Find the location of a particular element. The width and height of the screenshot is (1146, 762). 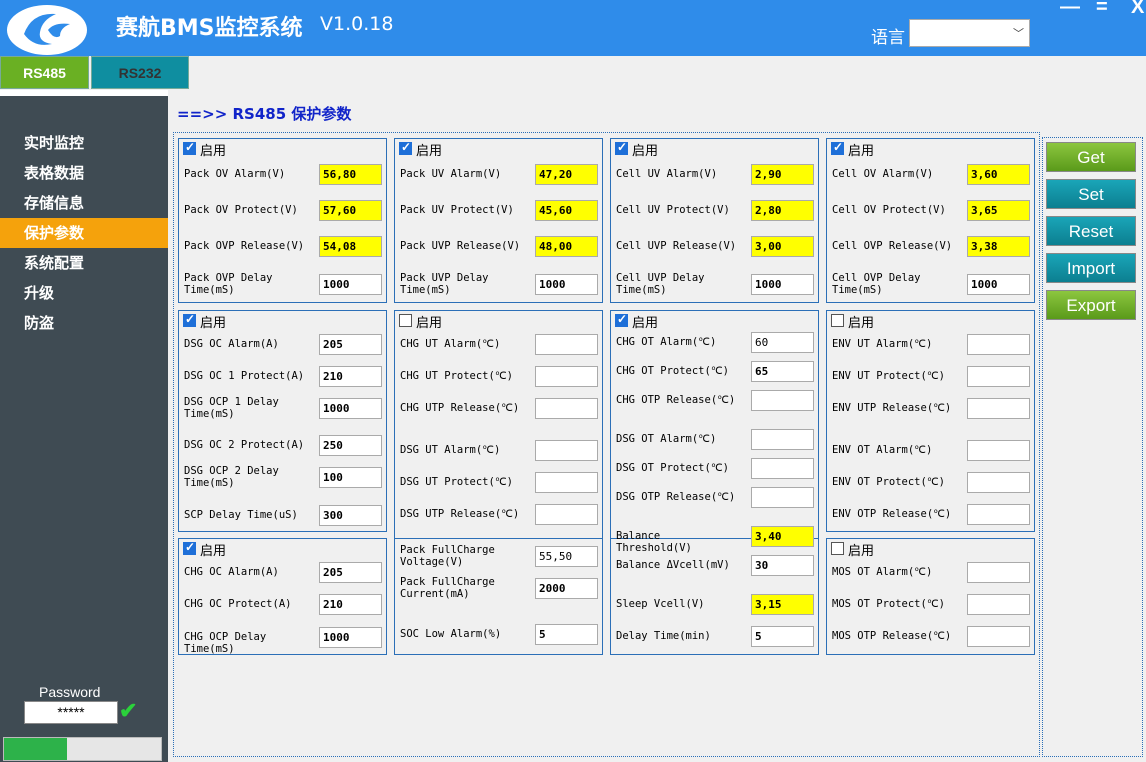

param-input: 45,60 is located at coordinates (566, 210).